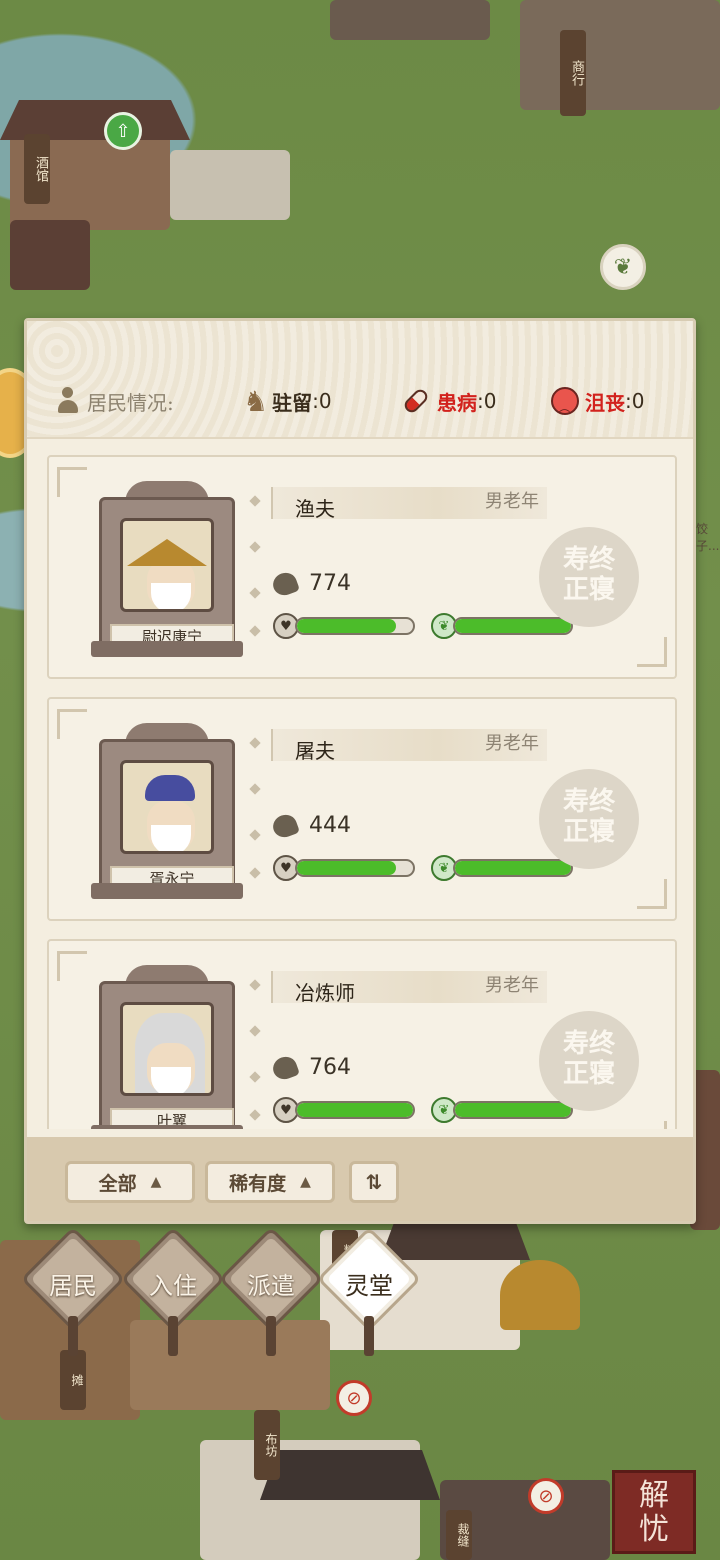 This screenshot has height=1560, width=720. I want to click on shop-sign: 商行, so click(573, 73).